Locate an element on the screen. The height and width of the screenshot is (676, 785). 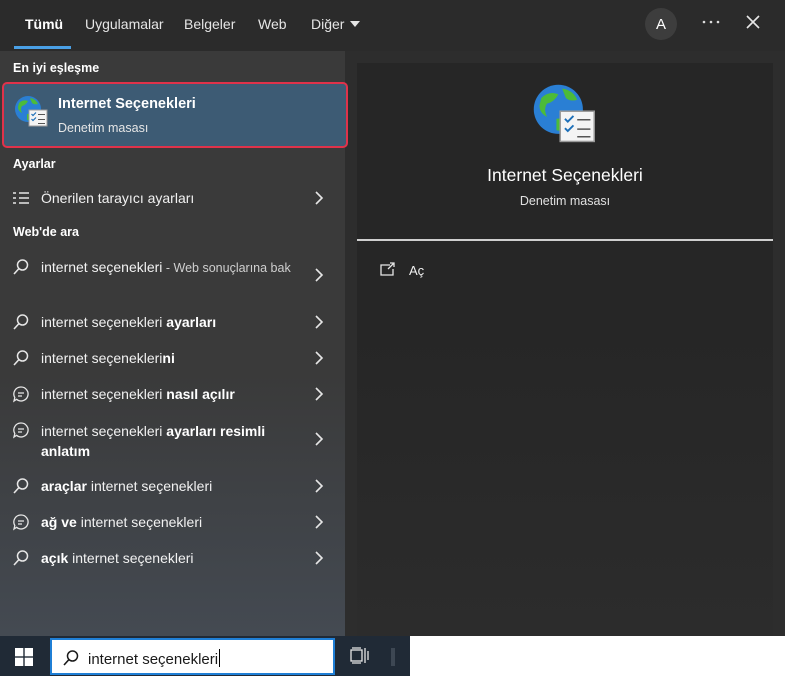
divider is located at coordinates (565, 240).